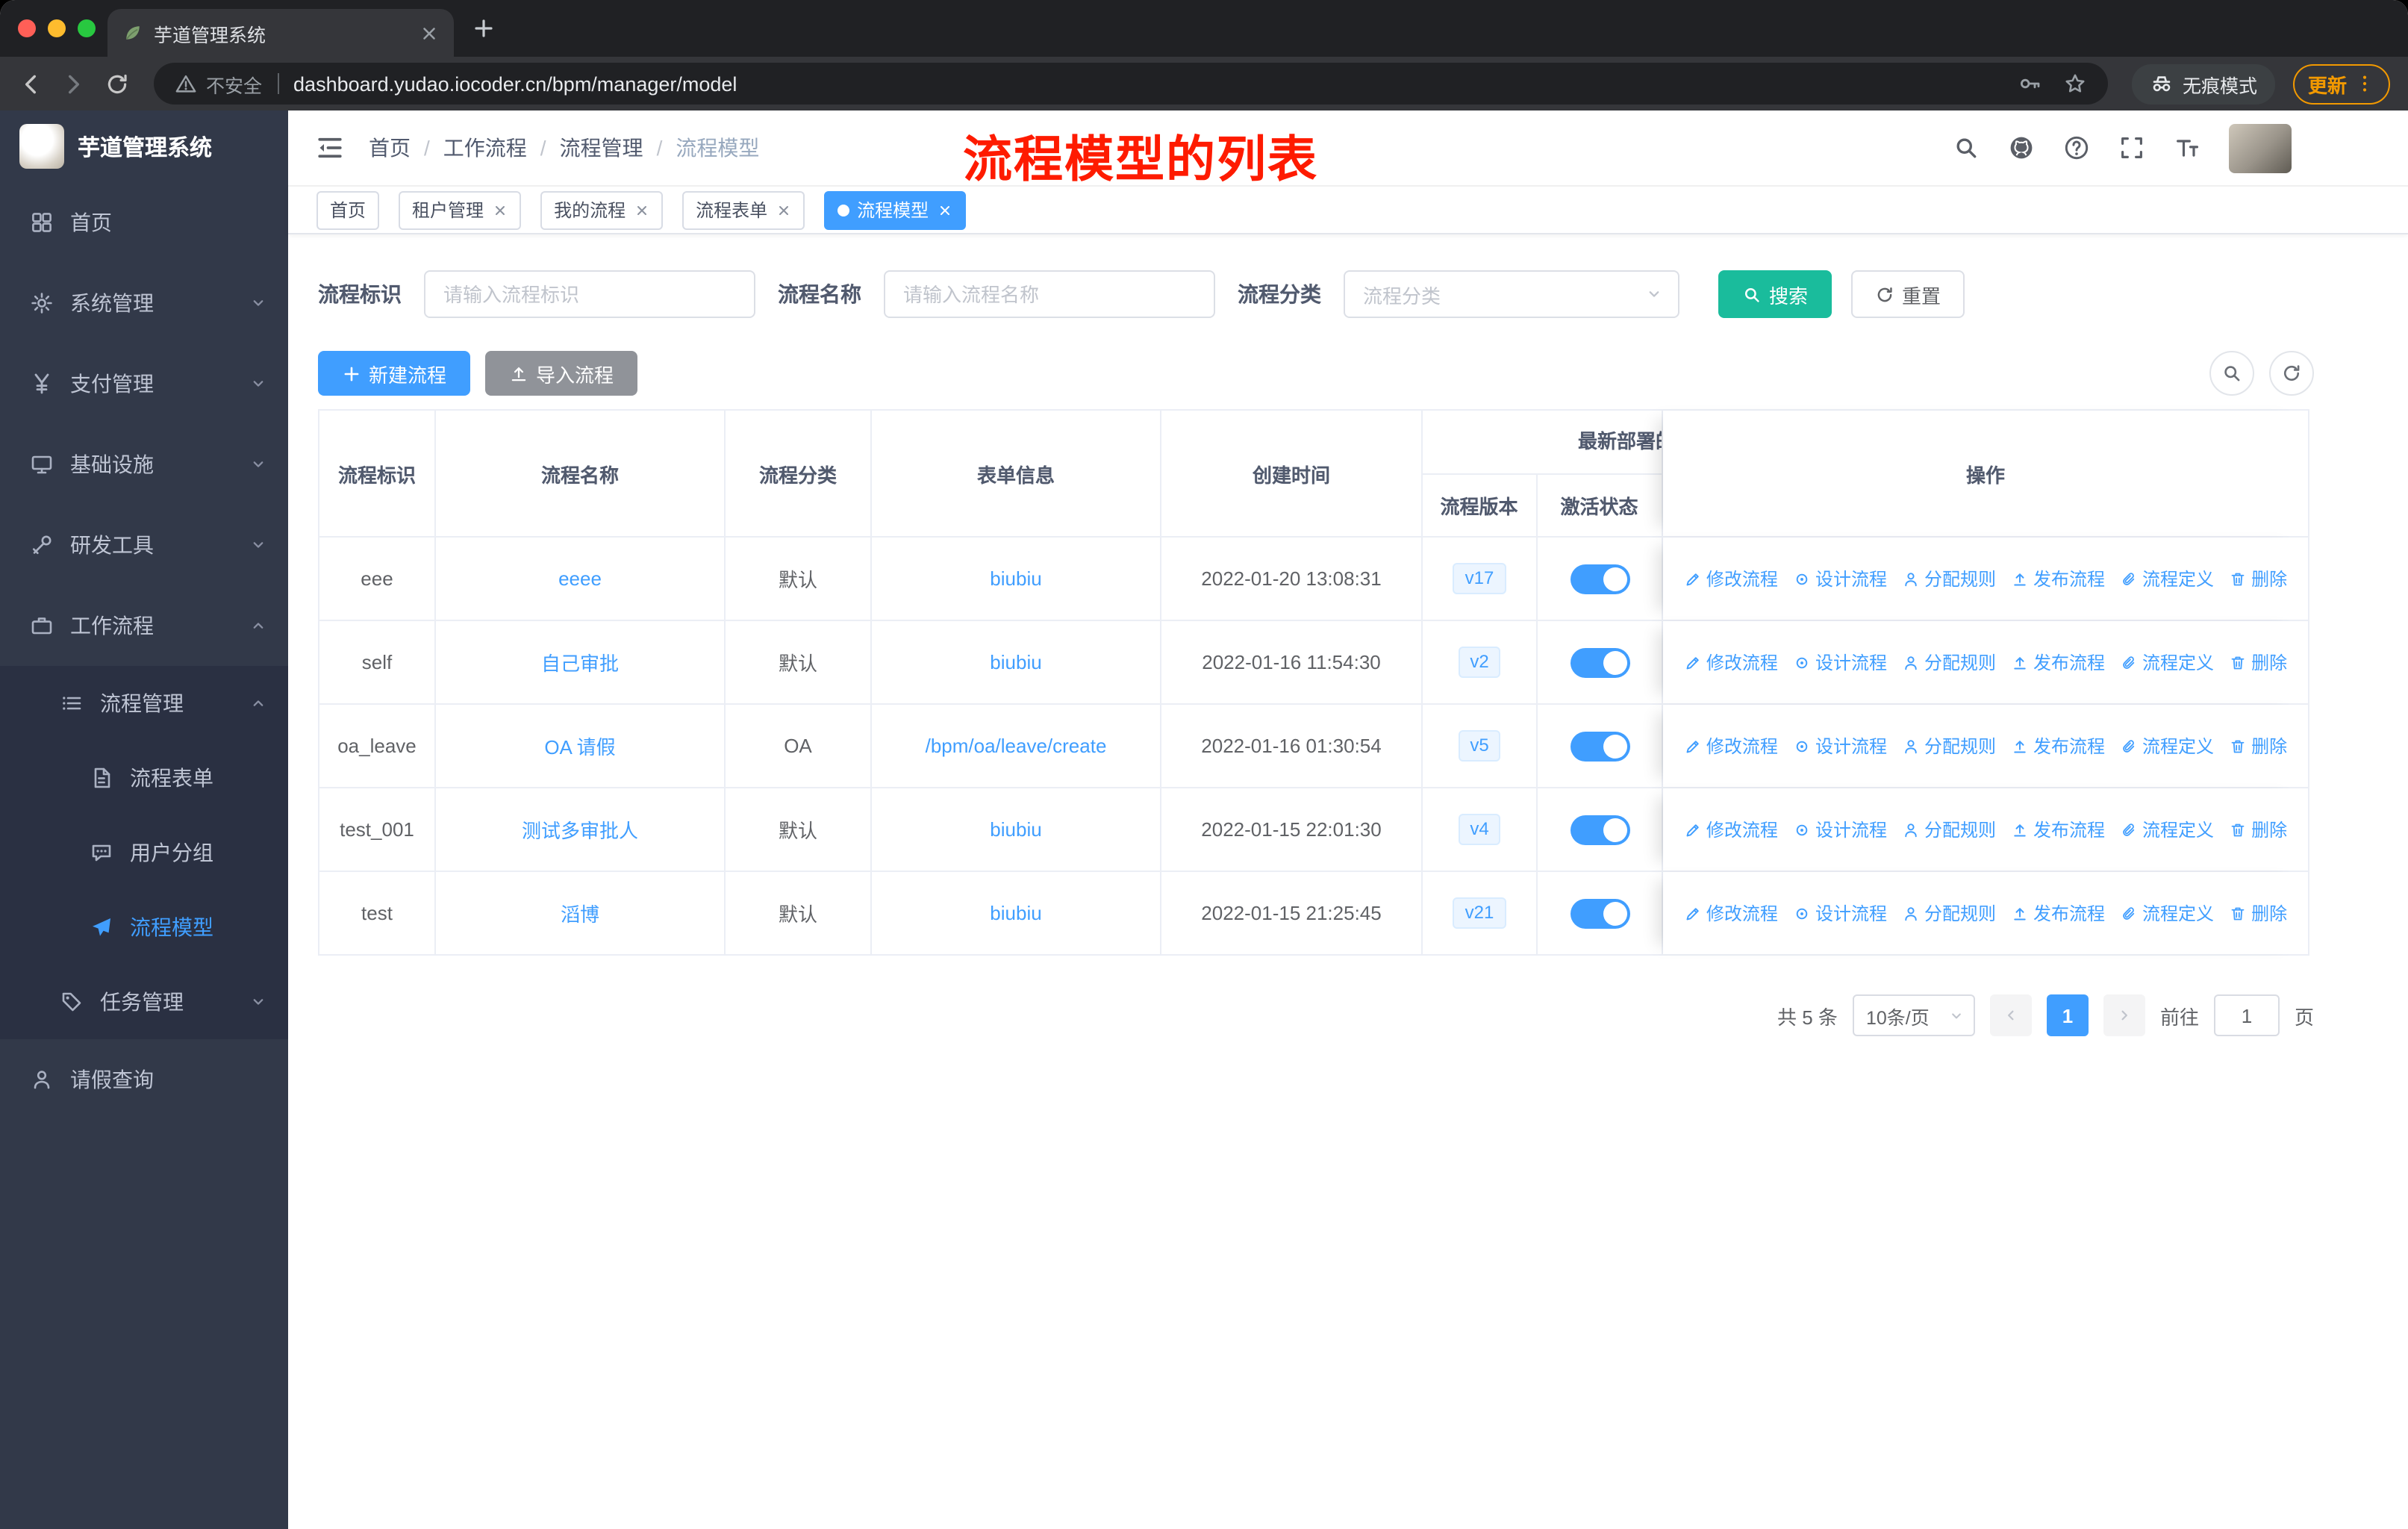 The image size is (2408, 1529). What do you see at coordinates (2124, 1015) in the screenshot?
I see `next-page-button` at bounding box center [2124, 1015].